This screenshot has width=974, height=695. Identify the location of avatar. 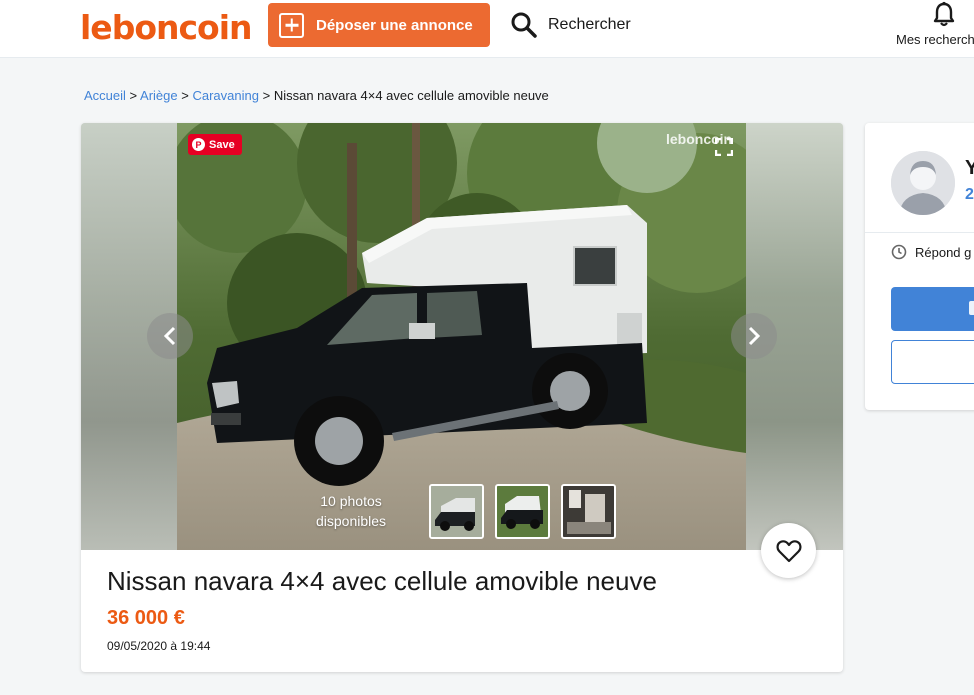
(923, 183).